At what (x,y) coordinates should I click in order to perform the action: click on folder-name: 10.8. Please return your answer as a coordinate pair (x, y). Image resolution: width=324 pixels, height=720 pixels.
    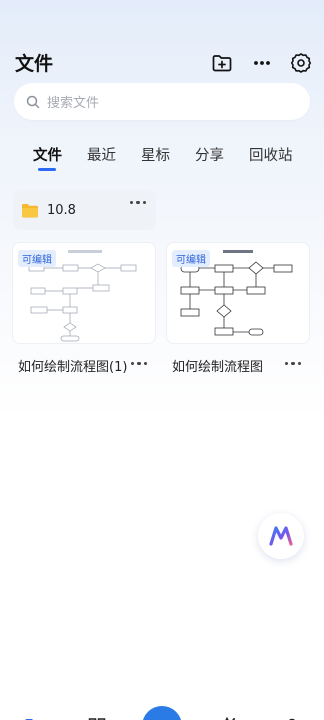
    Looking at the image, I should click on (61, 210).